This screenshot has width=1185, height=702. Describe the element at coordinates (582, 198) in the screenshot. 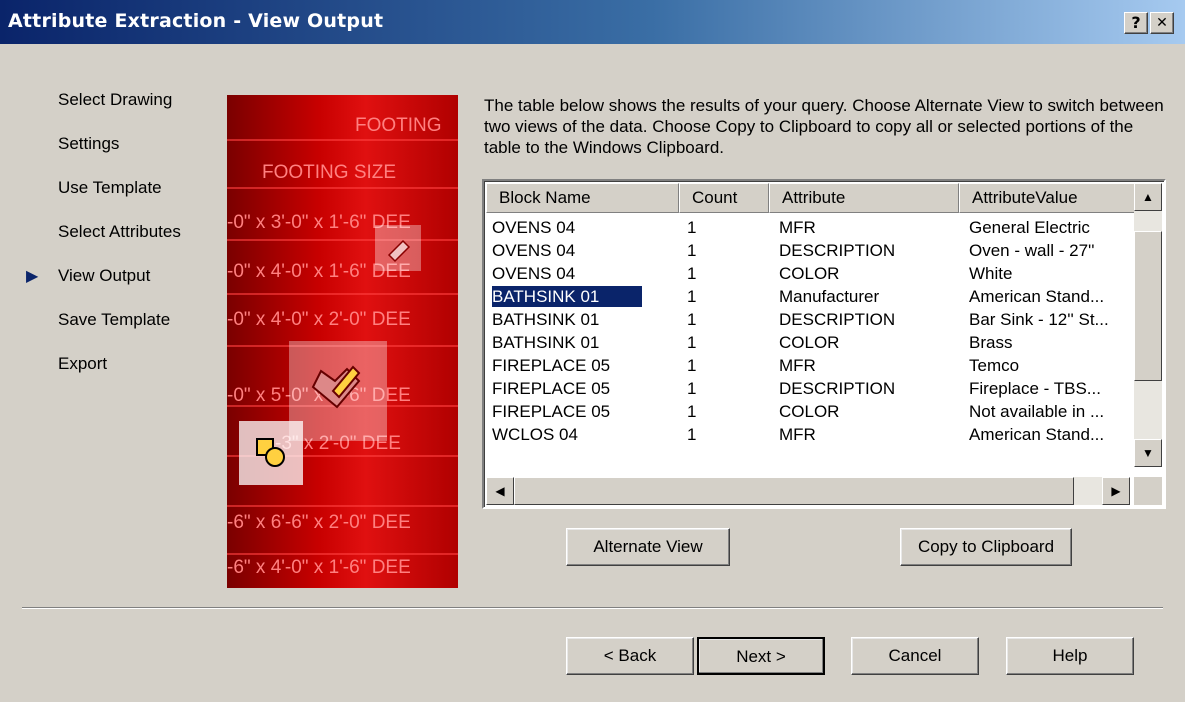

I see `column-header-block-name: Block Name` at that location.